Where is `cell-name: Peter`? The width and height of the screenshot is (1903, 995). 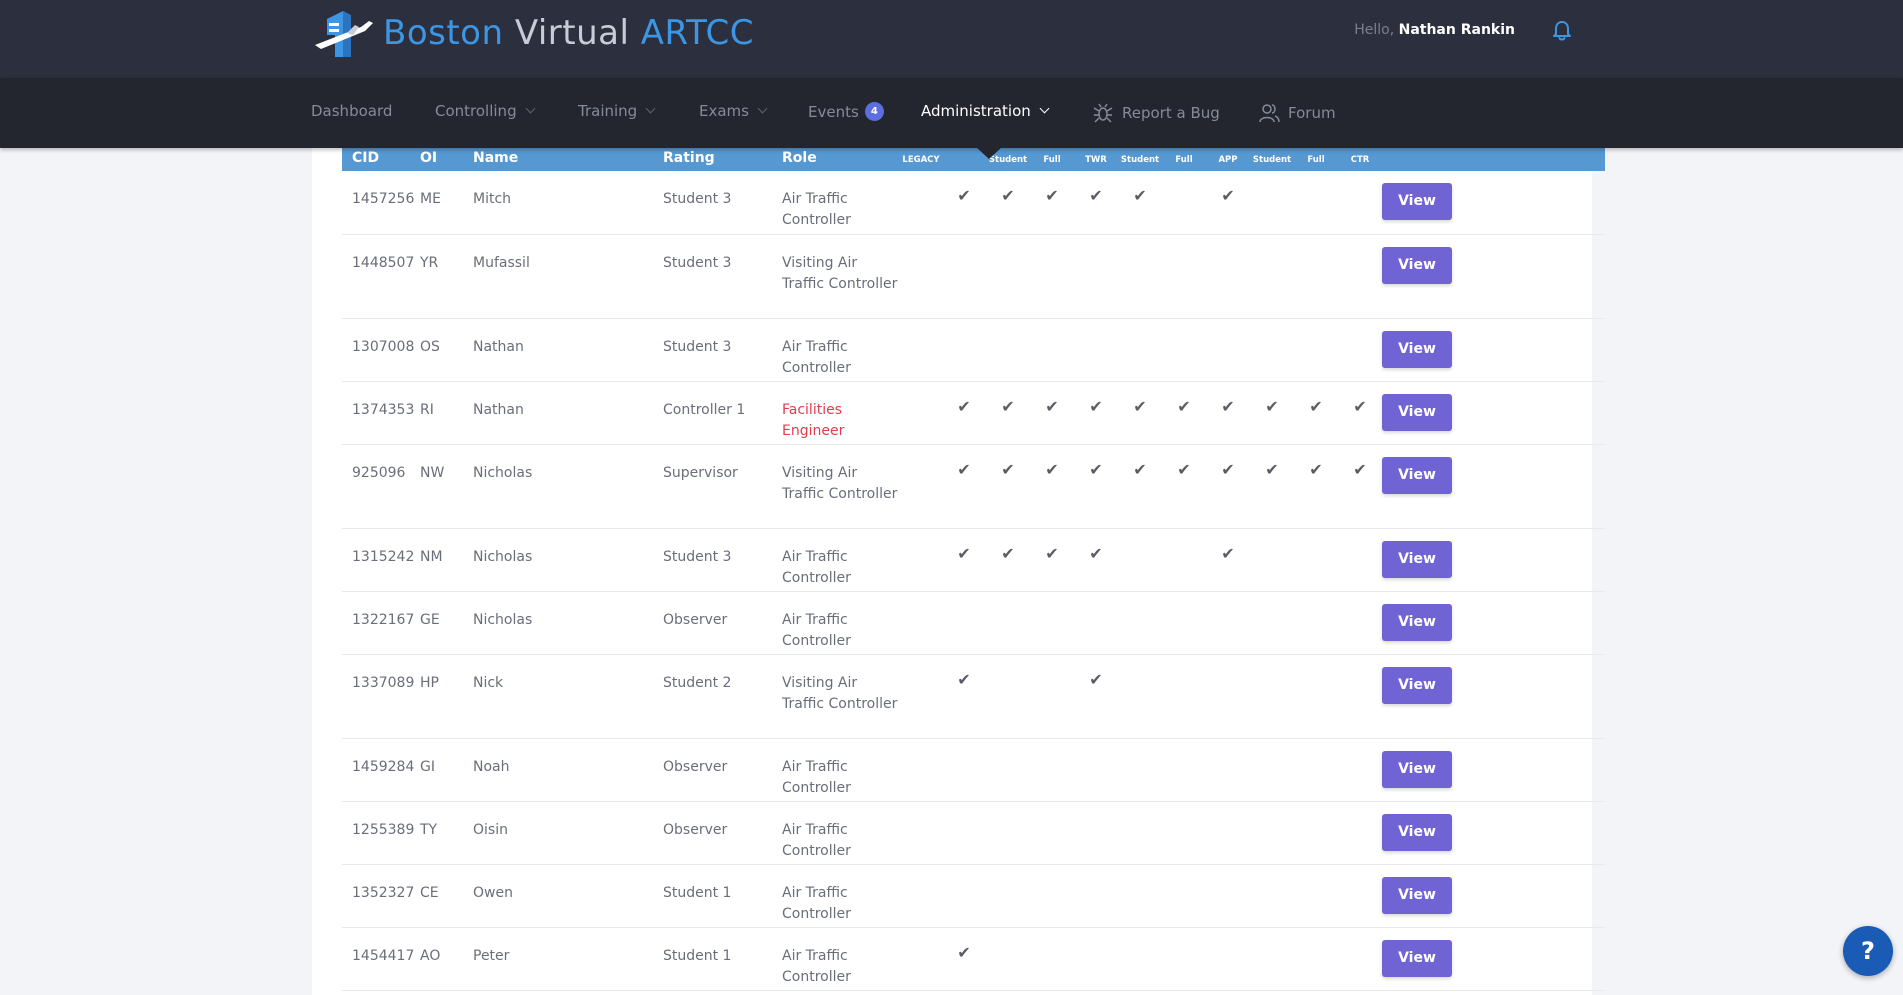 cell-name: Peter is located at coordinates (568, 959).